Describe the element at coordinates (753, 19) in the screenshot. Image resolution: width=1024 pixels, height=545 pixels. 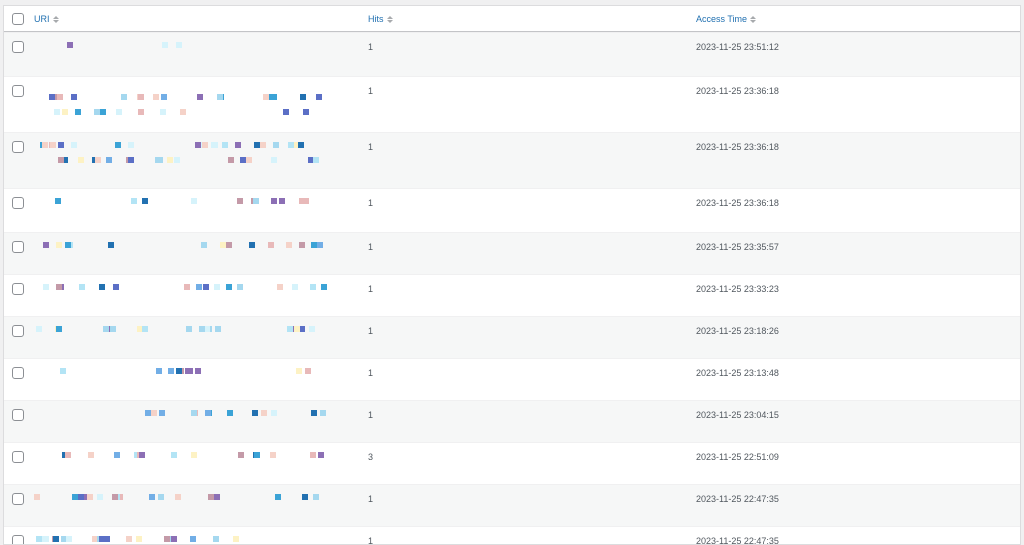
I see `sort-icon` at that location.